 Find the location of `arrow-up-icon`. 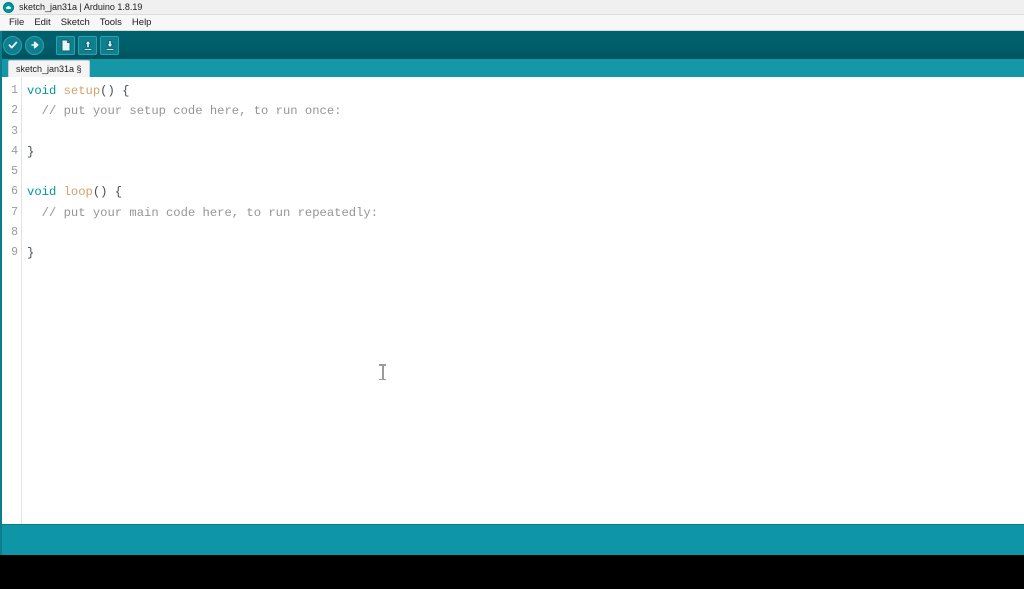

arrow-up-icon is located at coordinates (88, 45).